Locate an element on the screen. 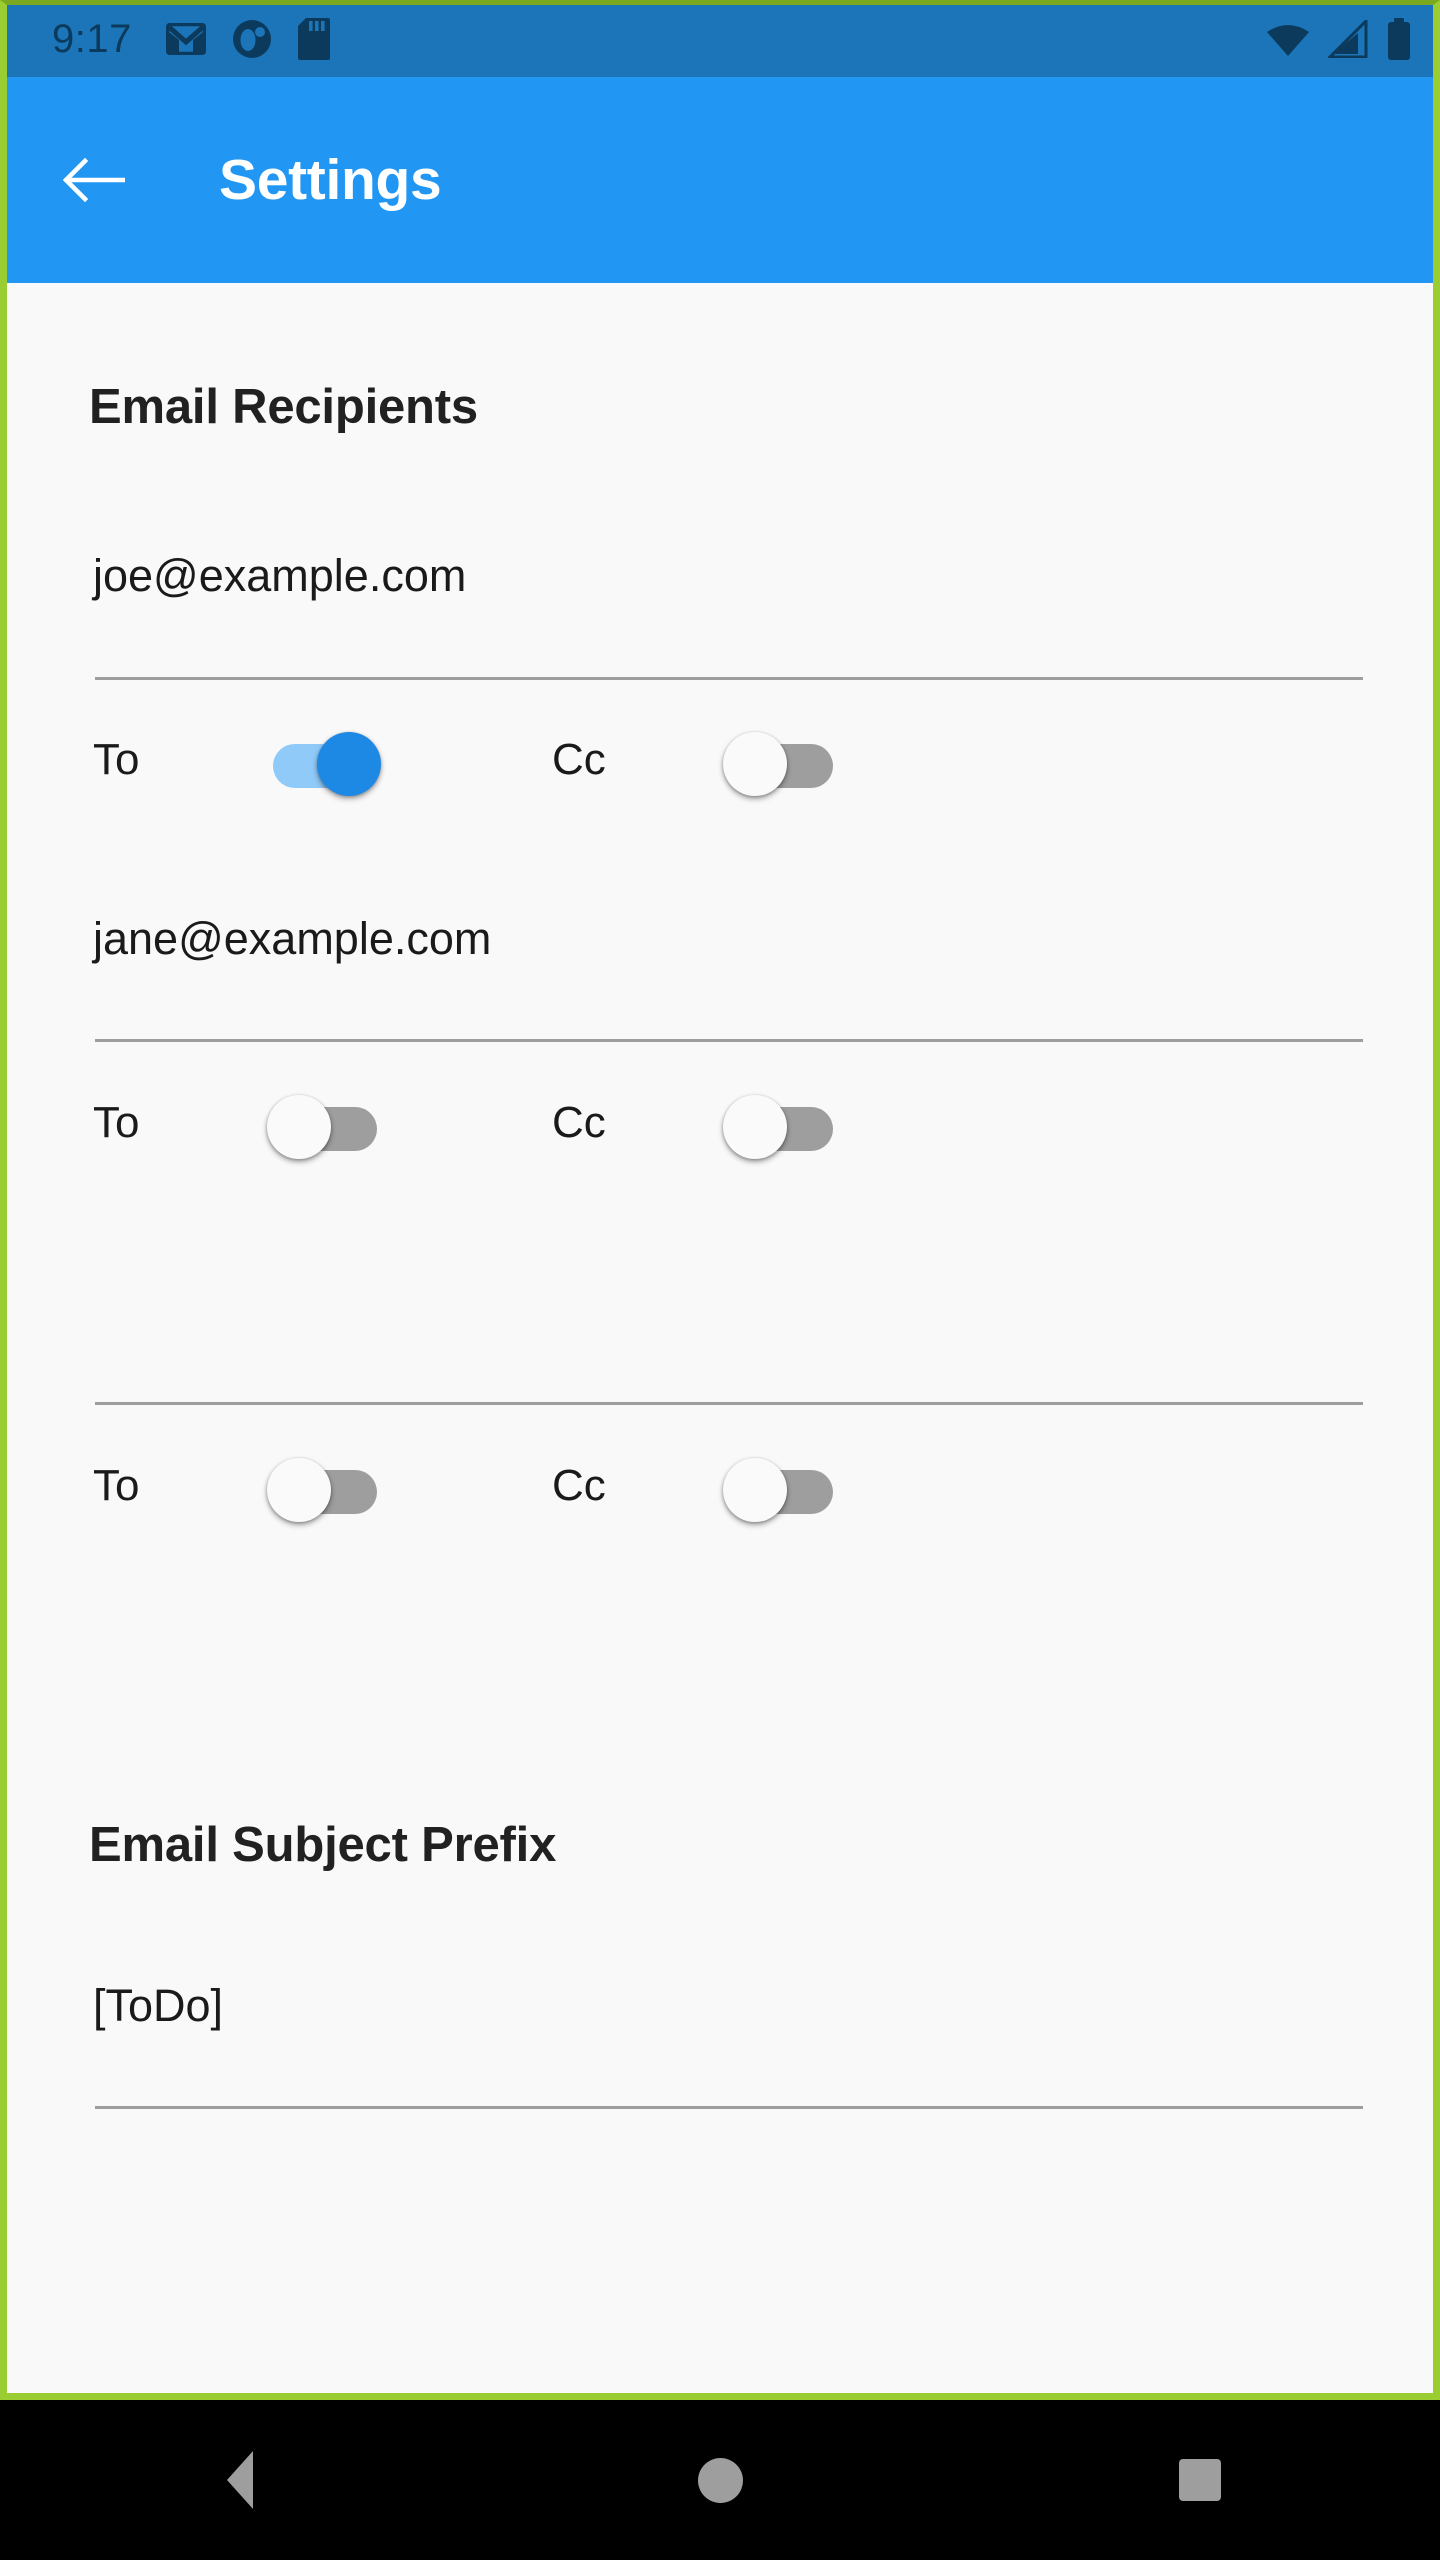 Image resolution: width=1440 pixels, height=2560 pixels. nav-back-button is located at coordinates (240, 2480).